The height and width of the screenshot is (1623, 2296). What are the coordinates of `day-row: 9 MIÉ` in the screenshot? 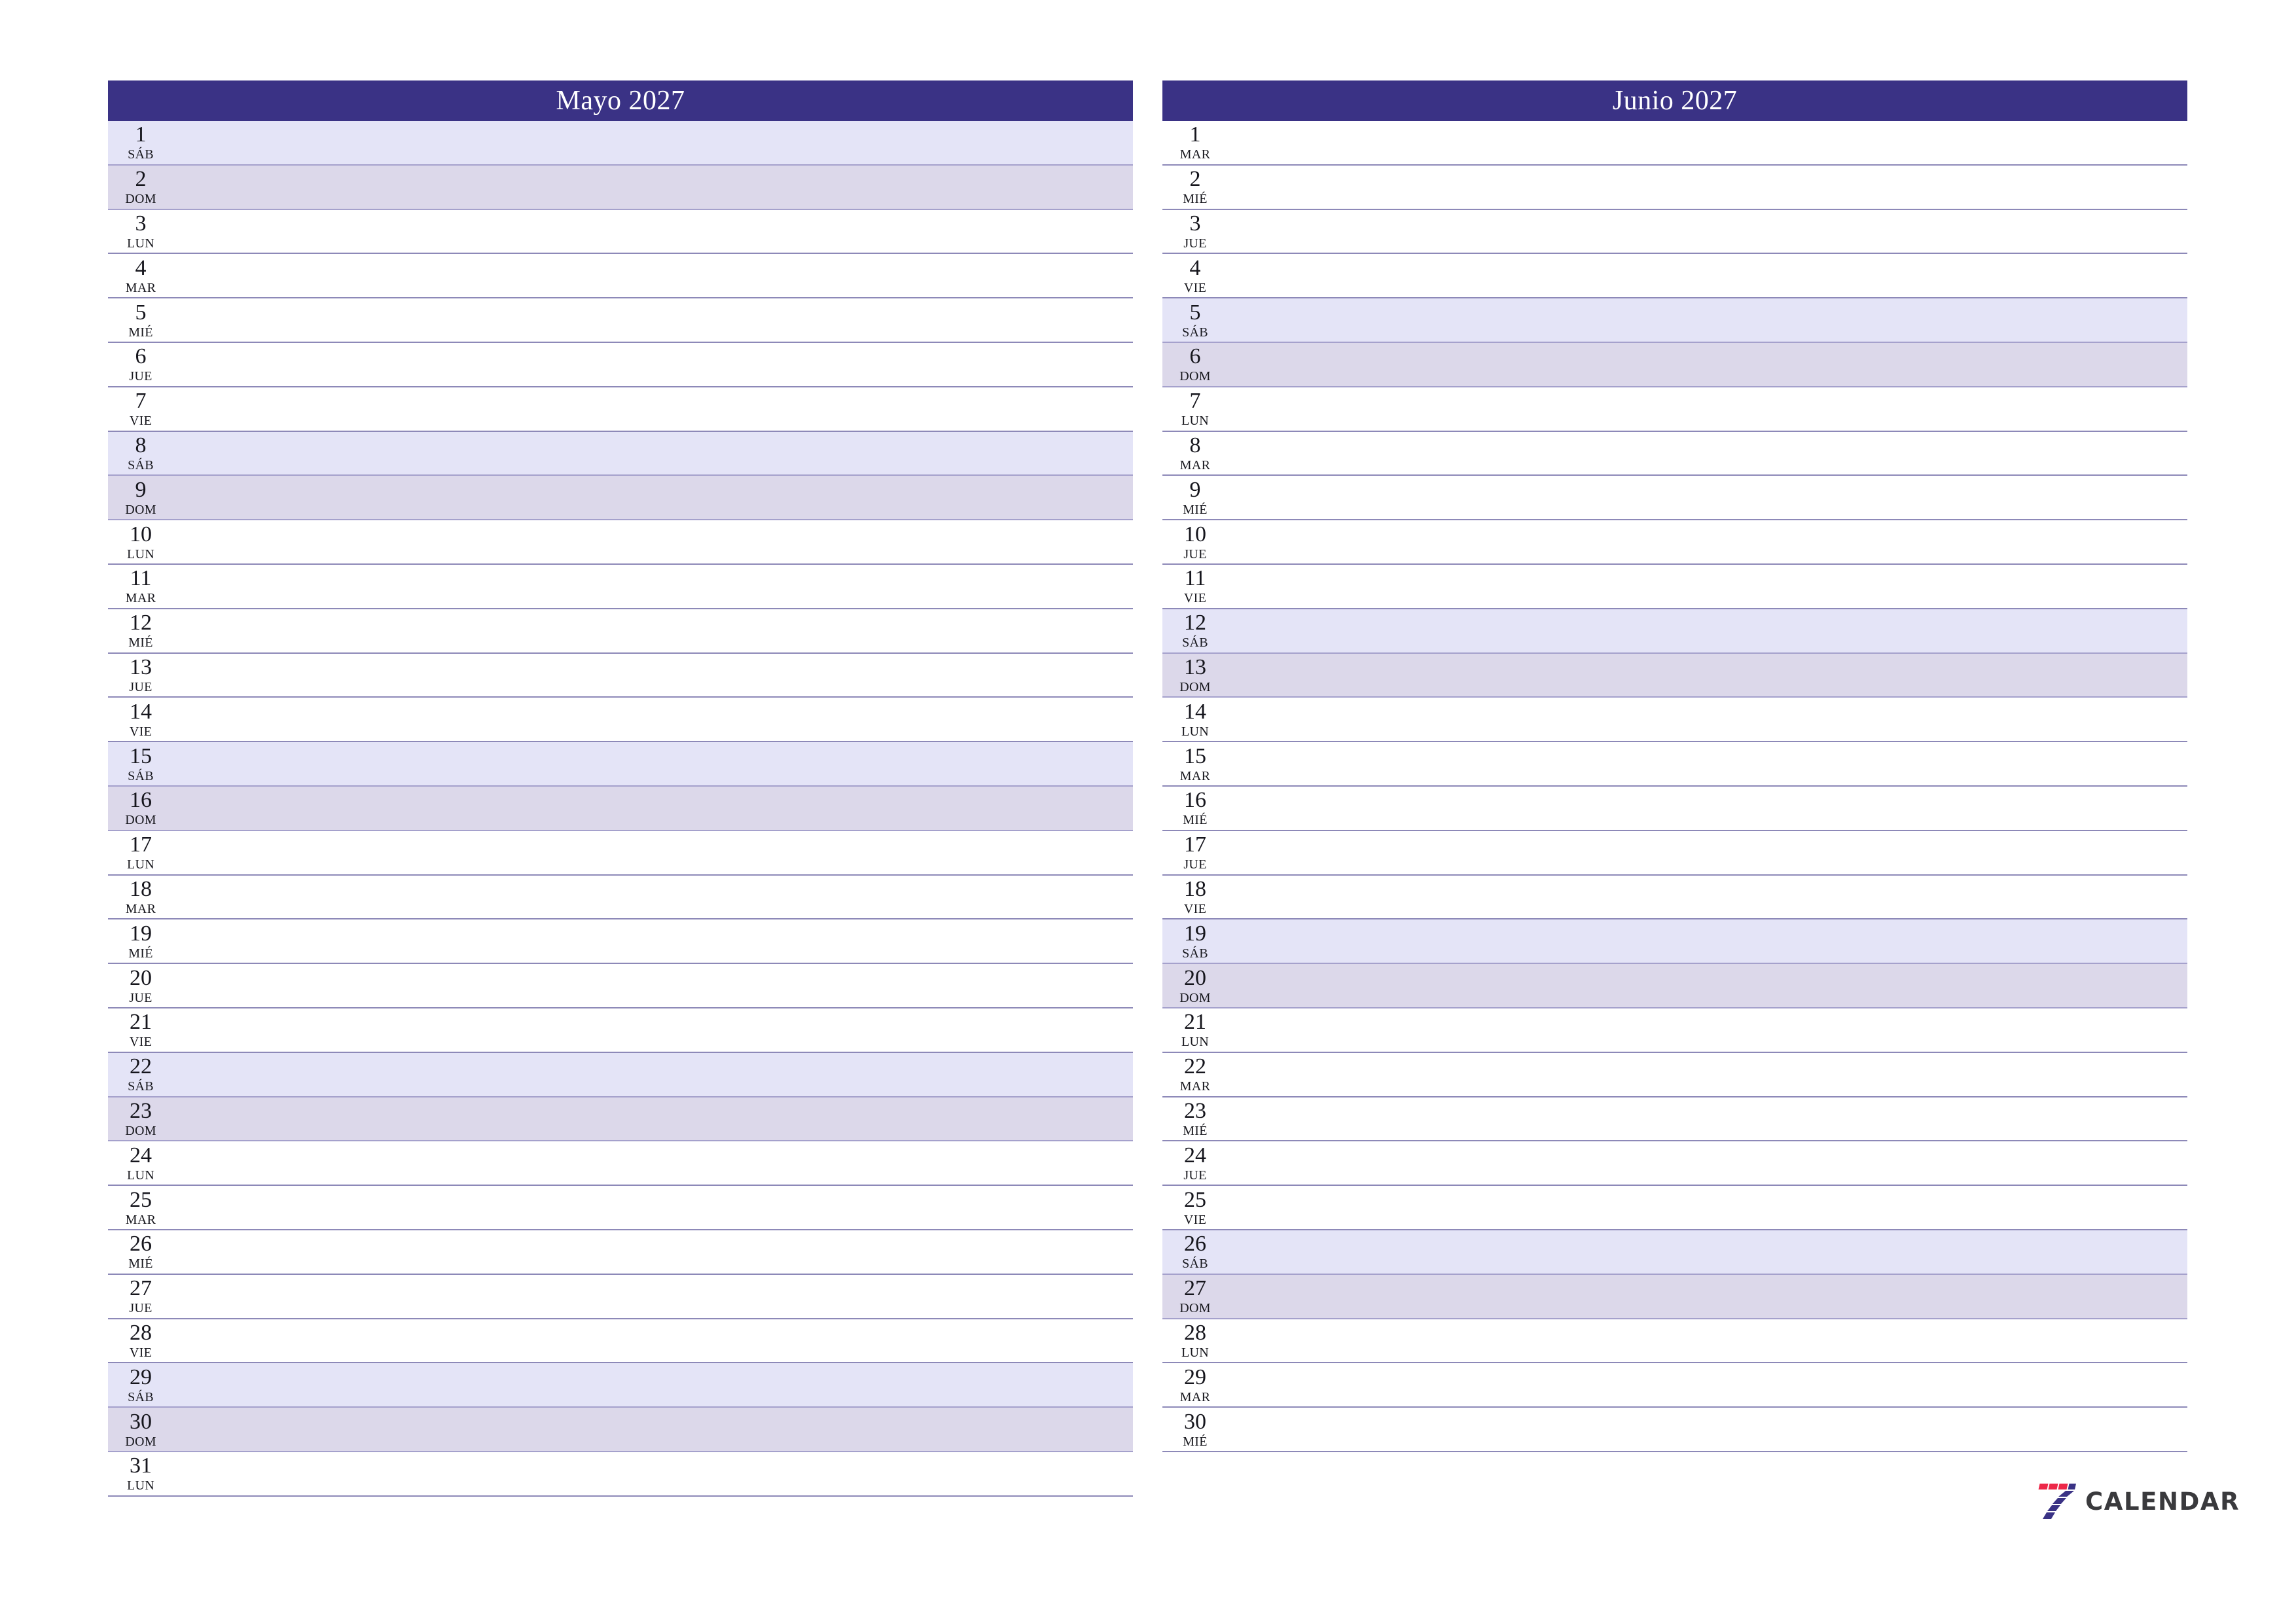 It's located at (1674, 498).